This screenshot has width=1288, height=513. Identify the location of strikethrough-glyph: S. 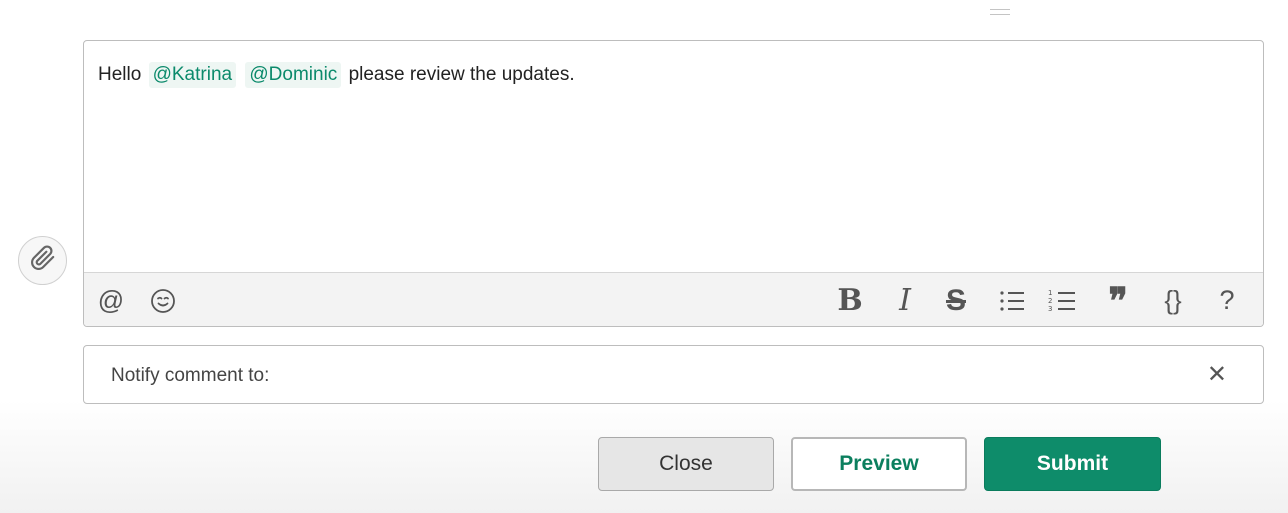
(955, 300).